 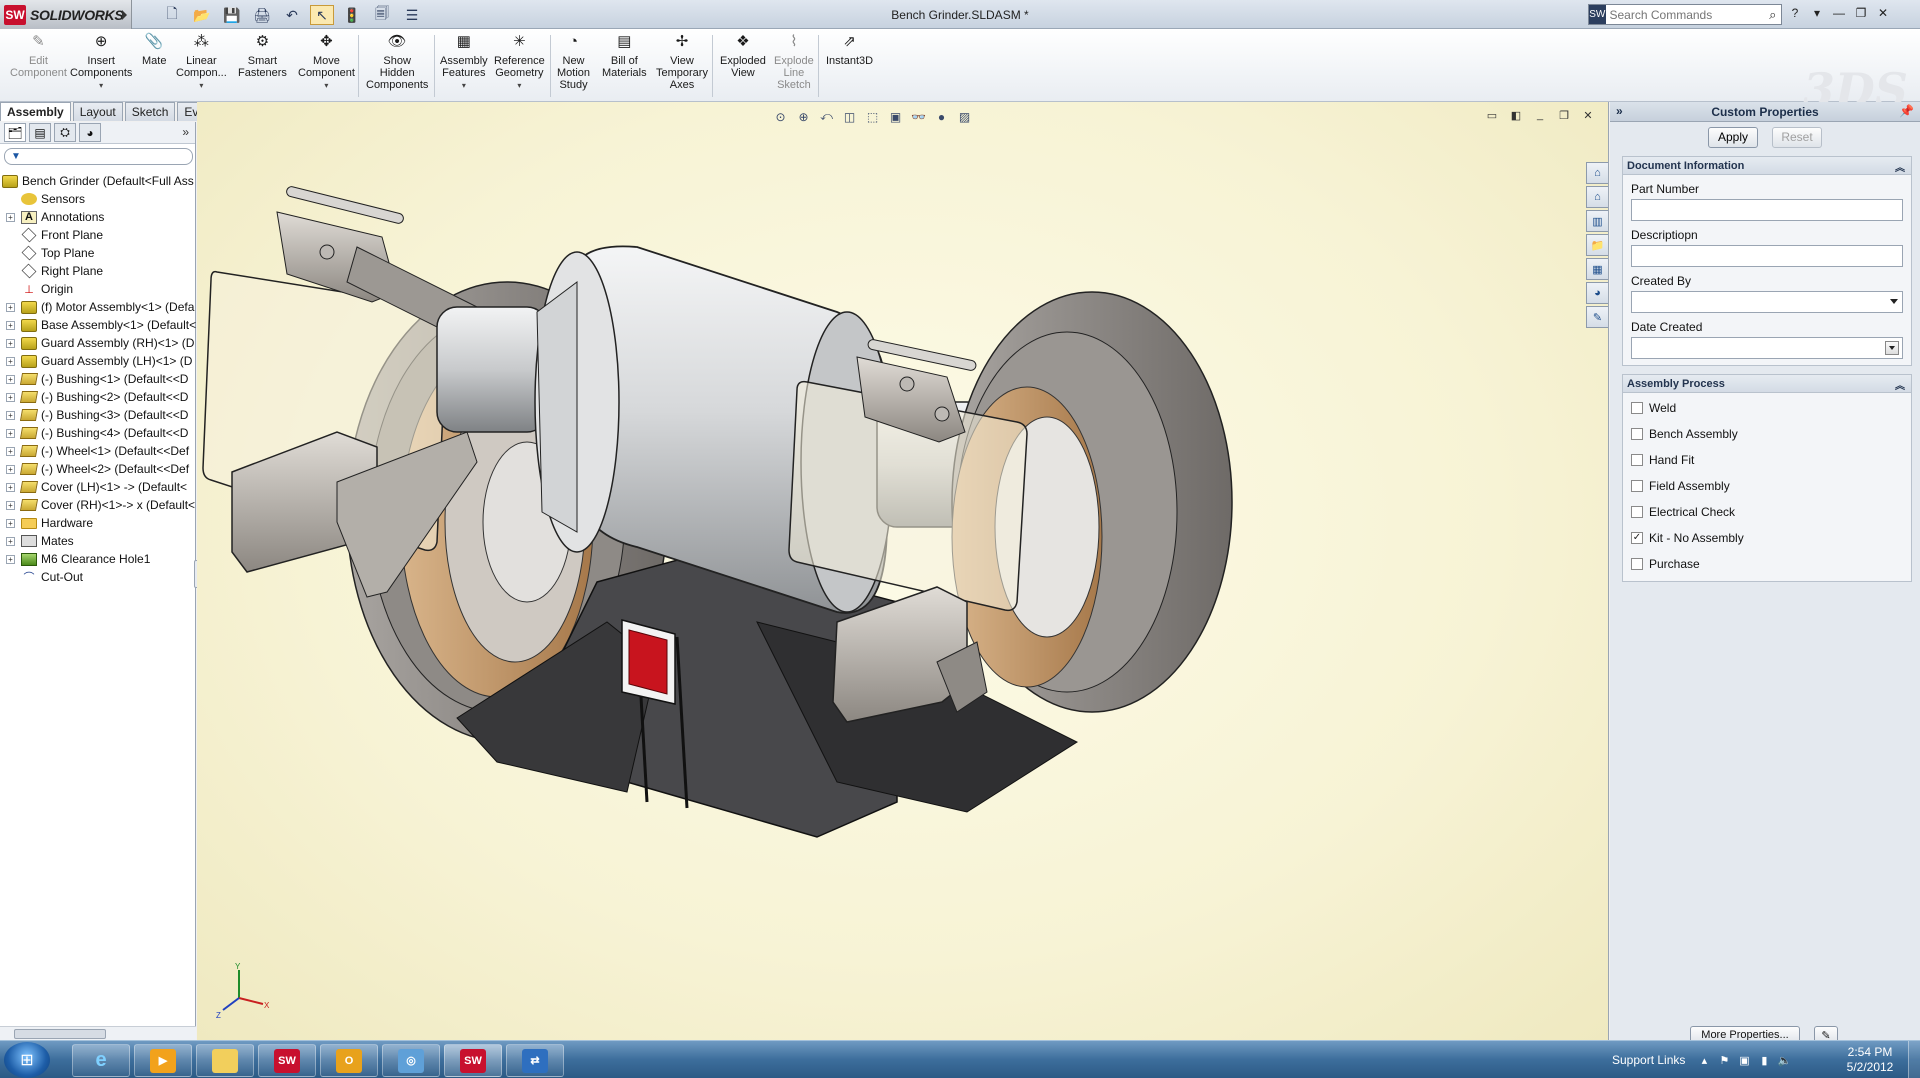 What do you see at coordinates (98, 343) in the screenshot?
I see `tree-item: + Guard Assembly (RH)<1> (D` at bounding box center [98, 343].